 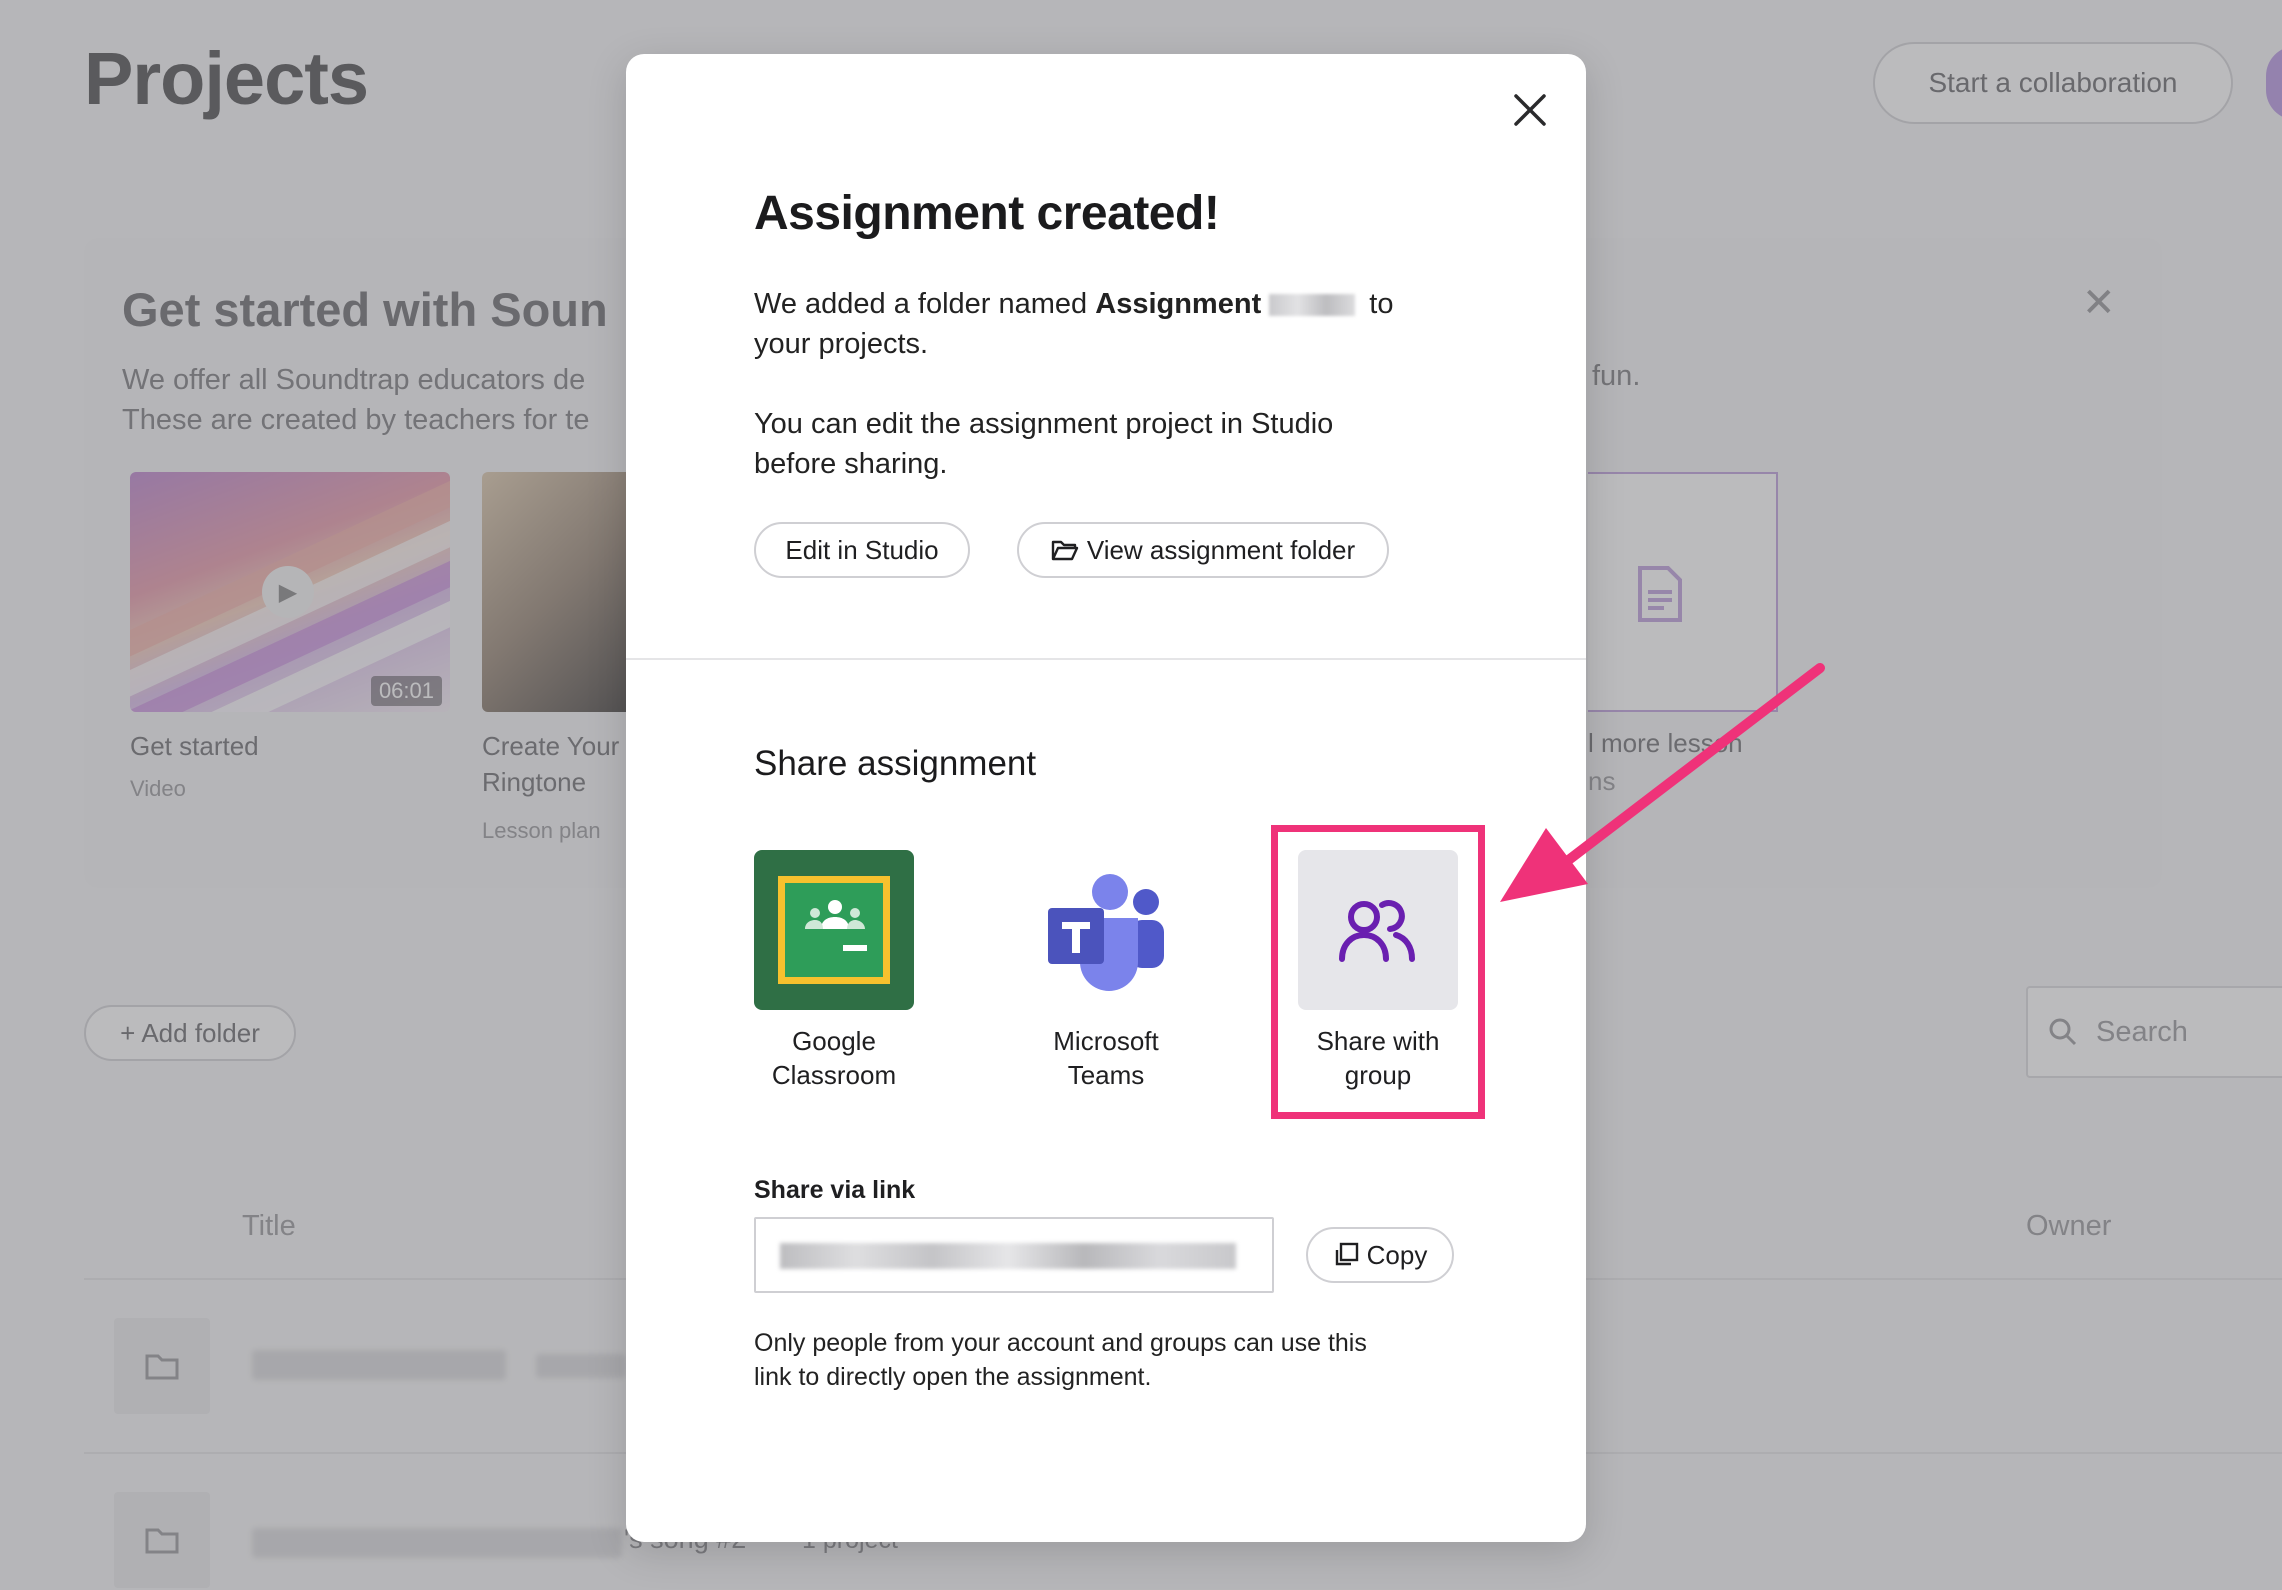 I want to click on folder-name: Assignment, so click(x=1178, y=304).